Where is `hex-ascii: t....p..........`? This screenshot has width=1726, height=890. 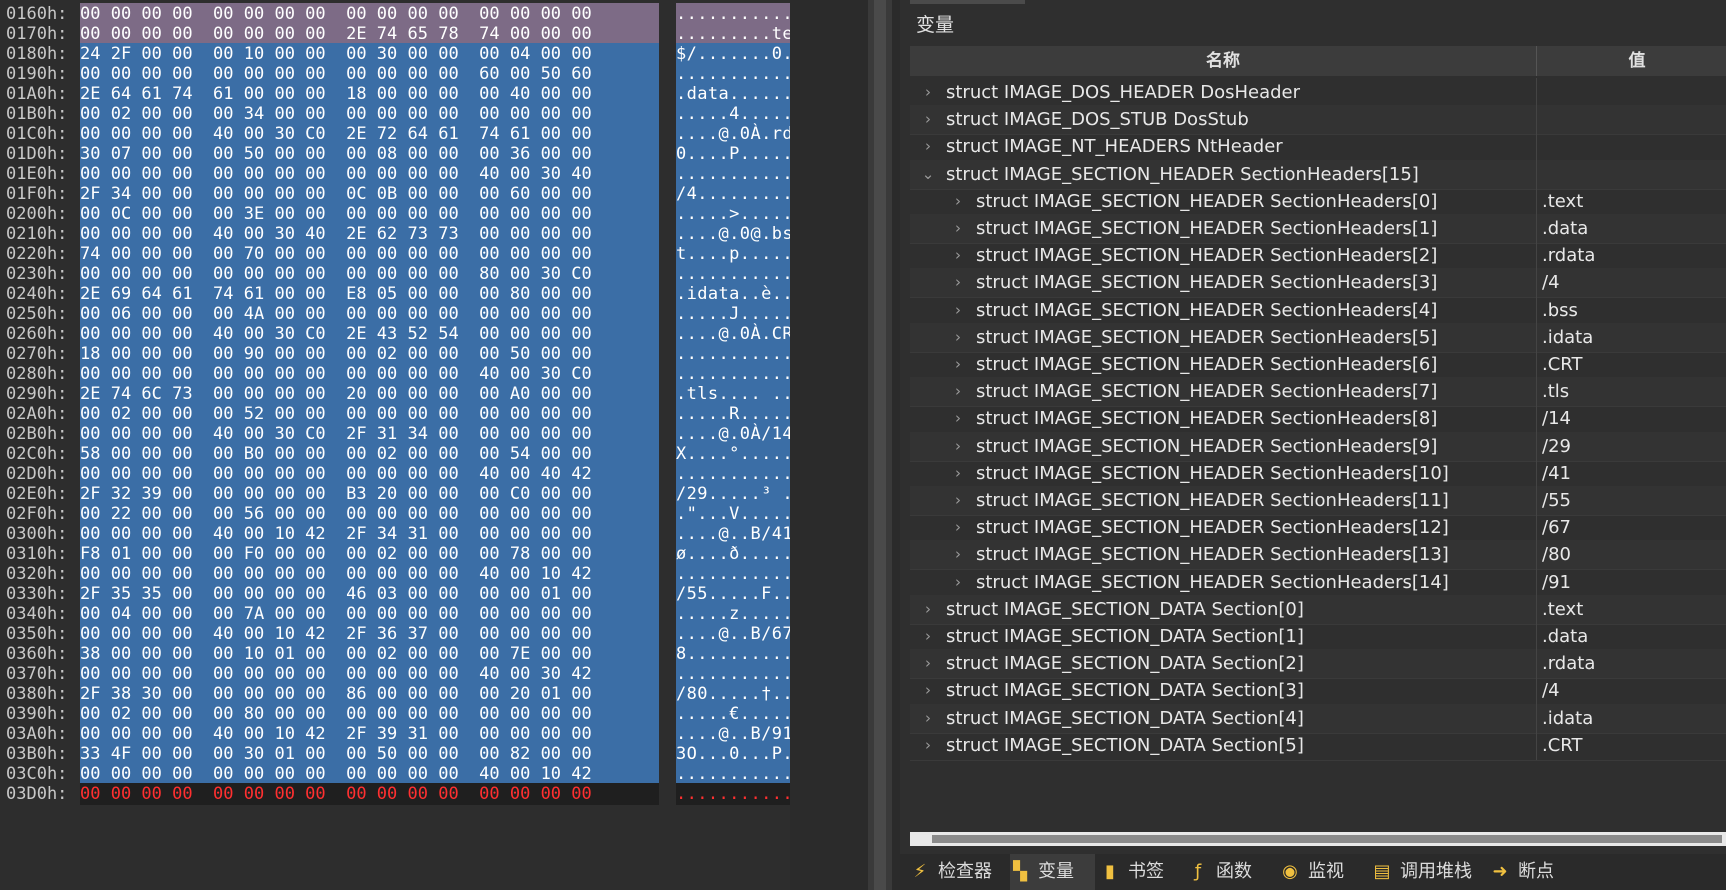 hex-ascii: t....p.......... is located at coordinates (733, 254).